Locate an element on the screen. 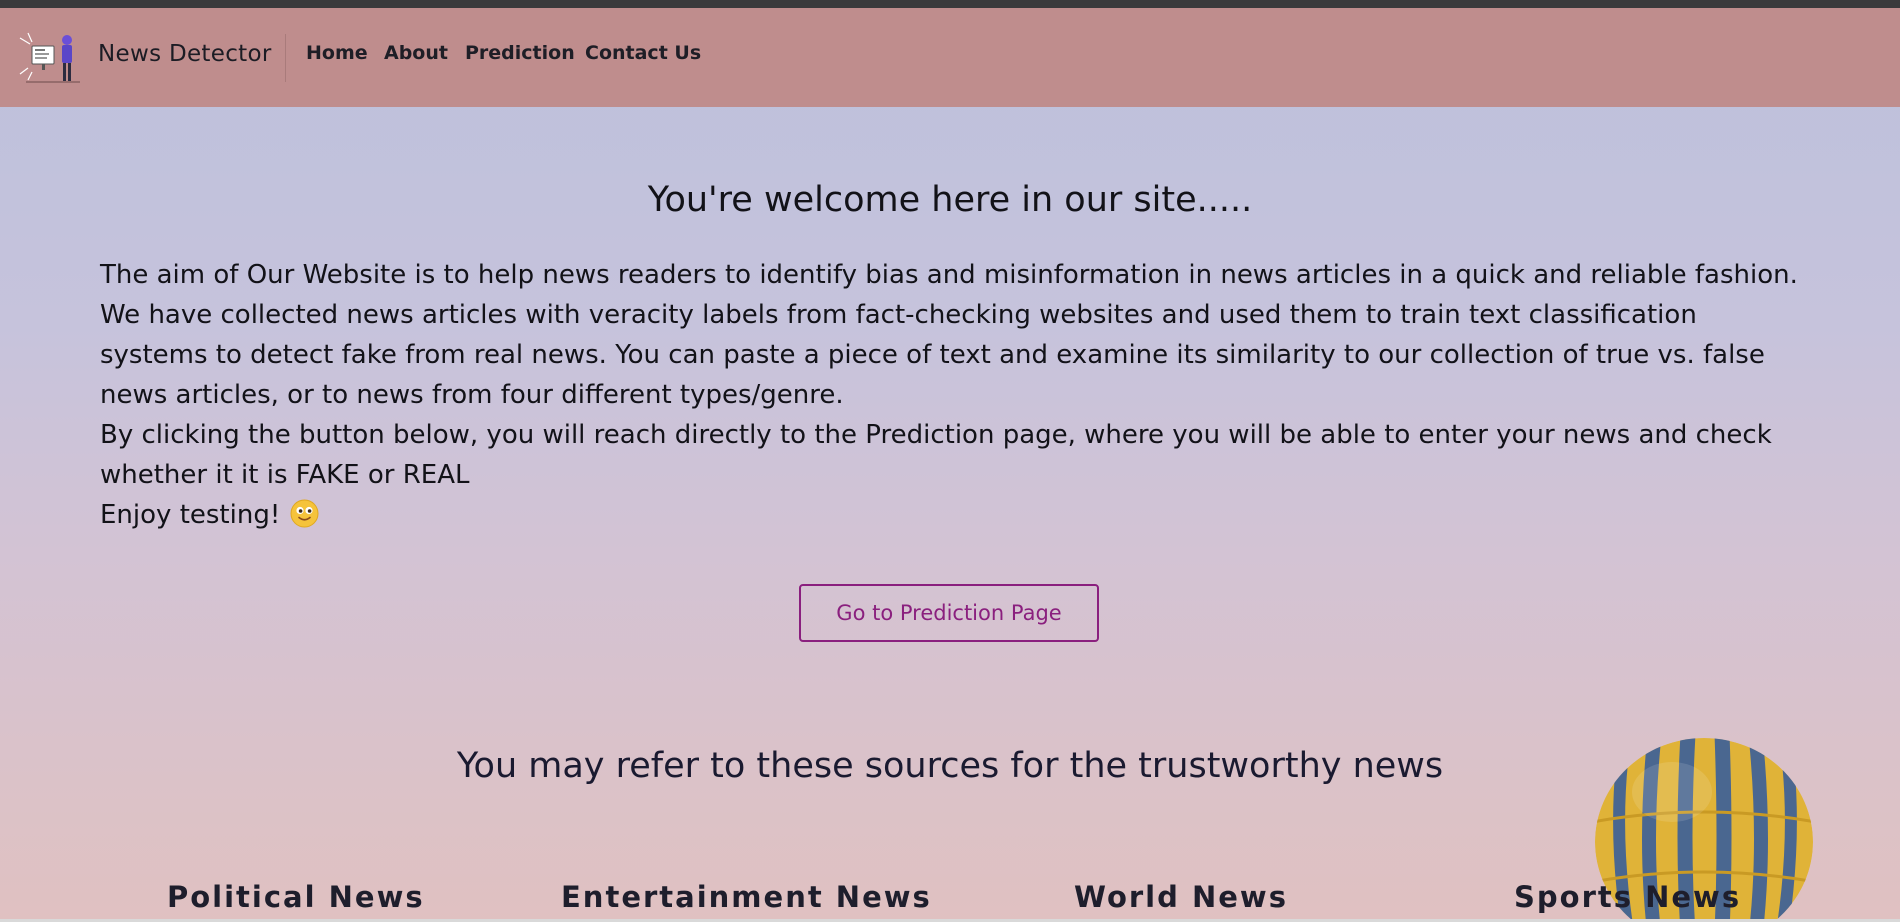  category-entertainment-news: Entertainment News is located at coordinates (746, 897).